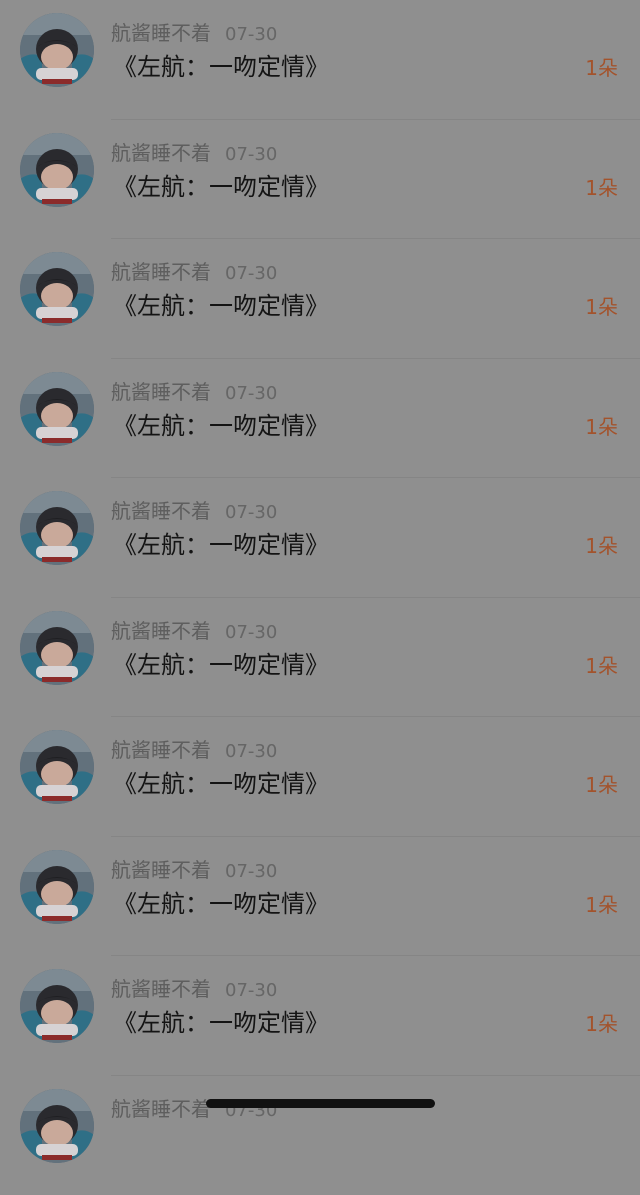  Describe the element at coordinates (320, 1135) in the screenshot. I see `list-item: 航酱睡不着07-30` at that location.